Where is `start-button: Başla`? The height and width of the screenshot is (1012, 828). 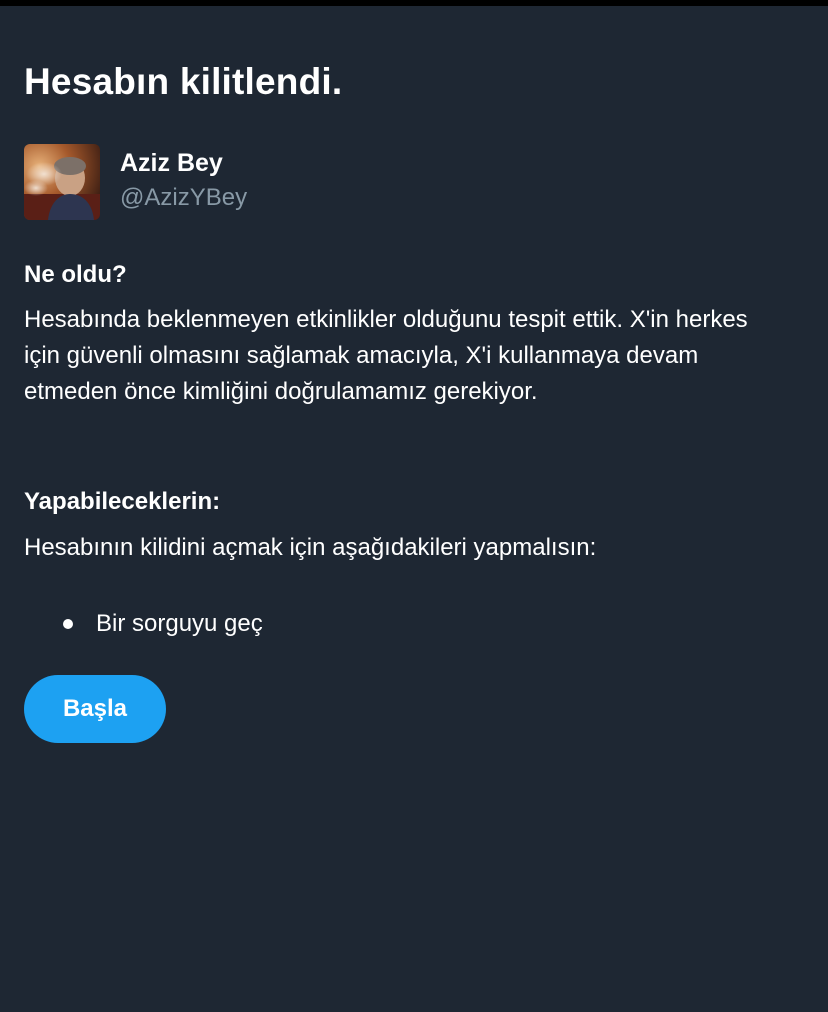 start-button: Başla is located at coordinates (95, 709).